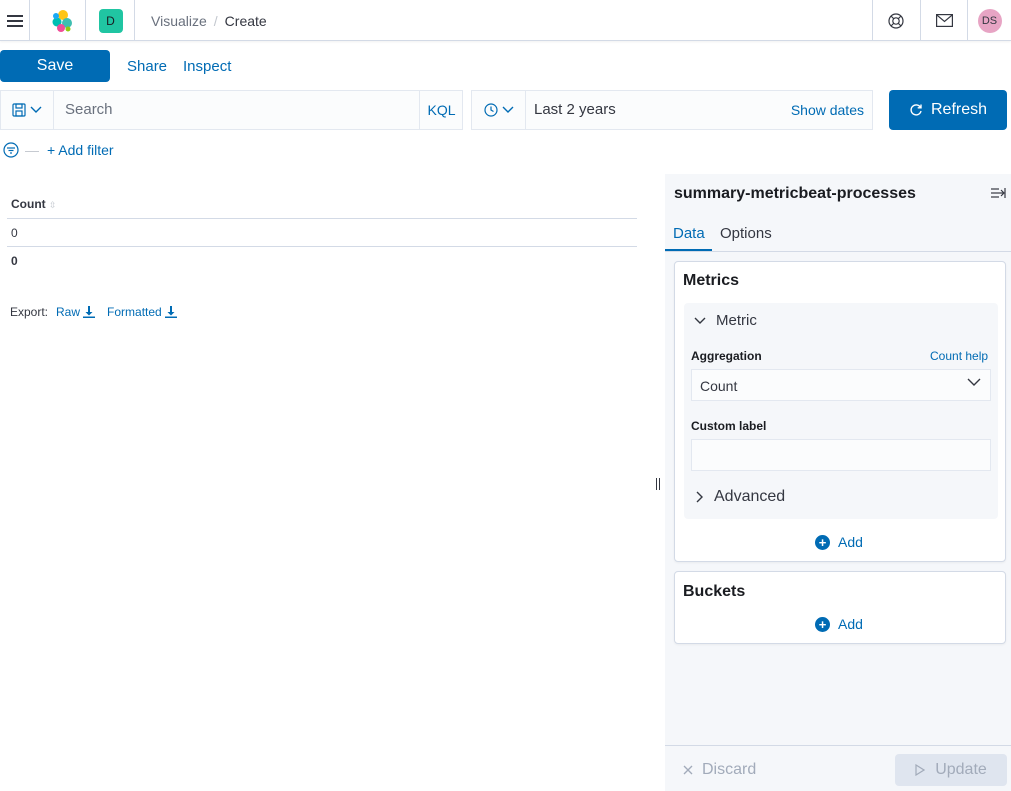 This screenshot has width=1011, height=791. I want to click on export-bar: Export: Raw Formatted, so click(93, 312).